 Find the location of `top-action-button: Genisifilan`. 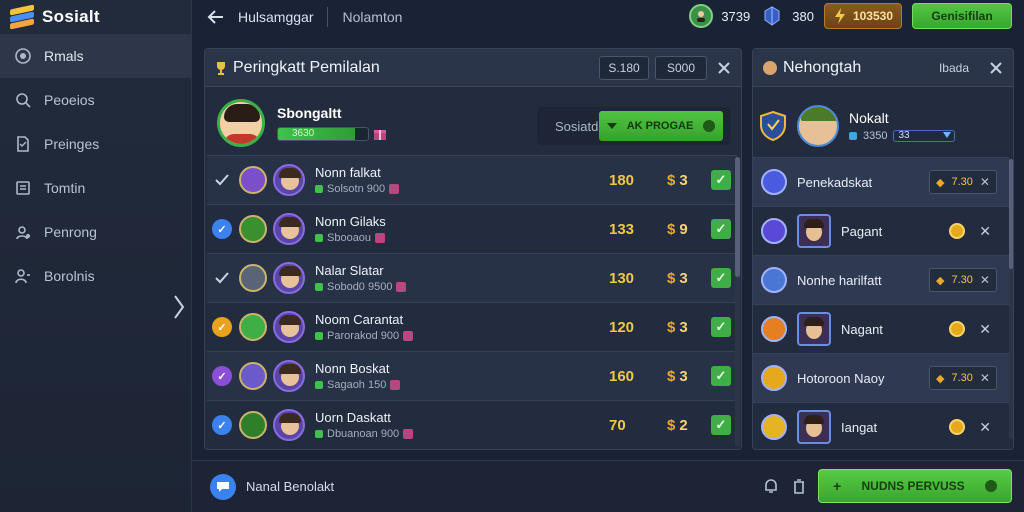

top-action-button: Genisifilan is located at coordinates (962, 16).